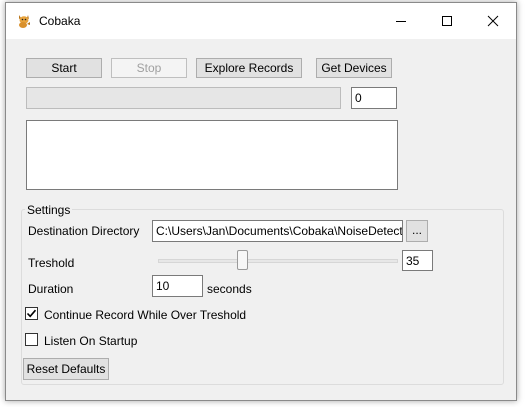 The width and height of the screenshot is (525, 407). Describe the element at coordinates (24, 21) in the screenshot. I see `cobaka-app-icon` at that location.